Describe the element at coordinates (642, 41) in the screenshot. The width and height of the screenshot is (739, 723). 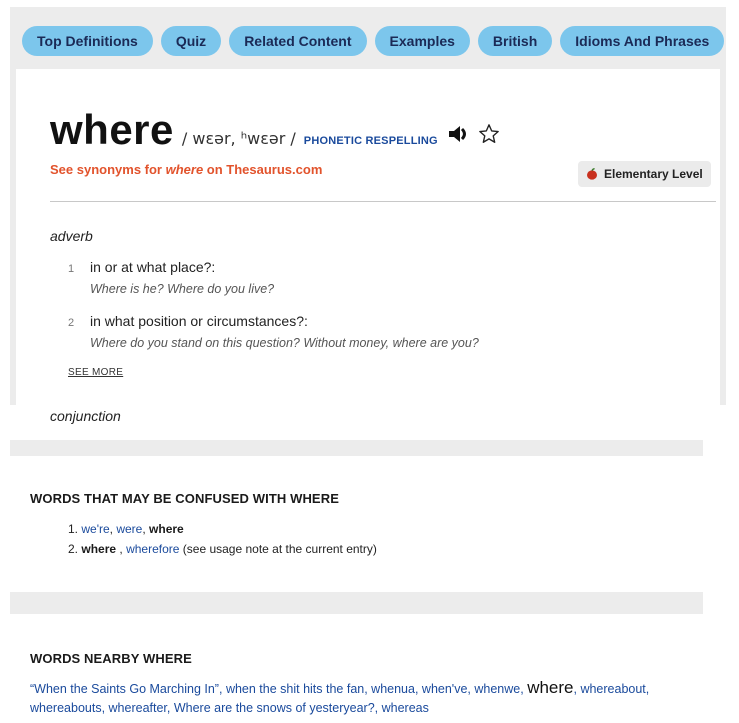
I see `tab-idioms-and-phrases: Idioms And Phrases` at that location.